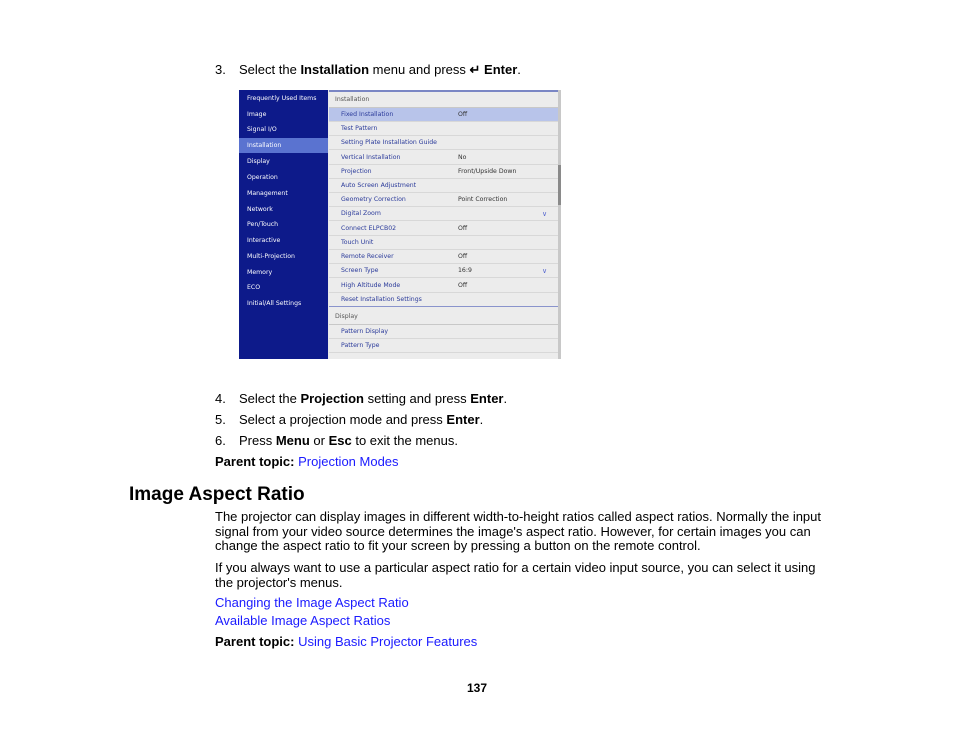  I want to click on menu-row: Touch Unit, so click(443, 243).